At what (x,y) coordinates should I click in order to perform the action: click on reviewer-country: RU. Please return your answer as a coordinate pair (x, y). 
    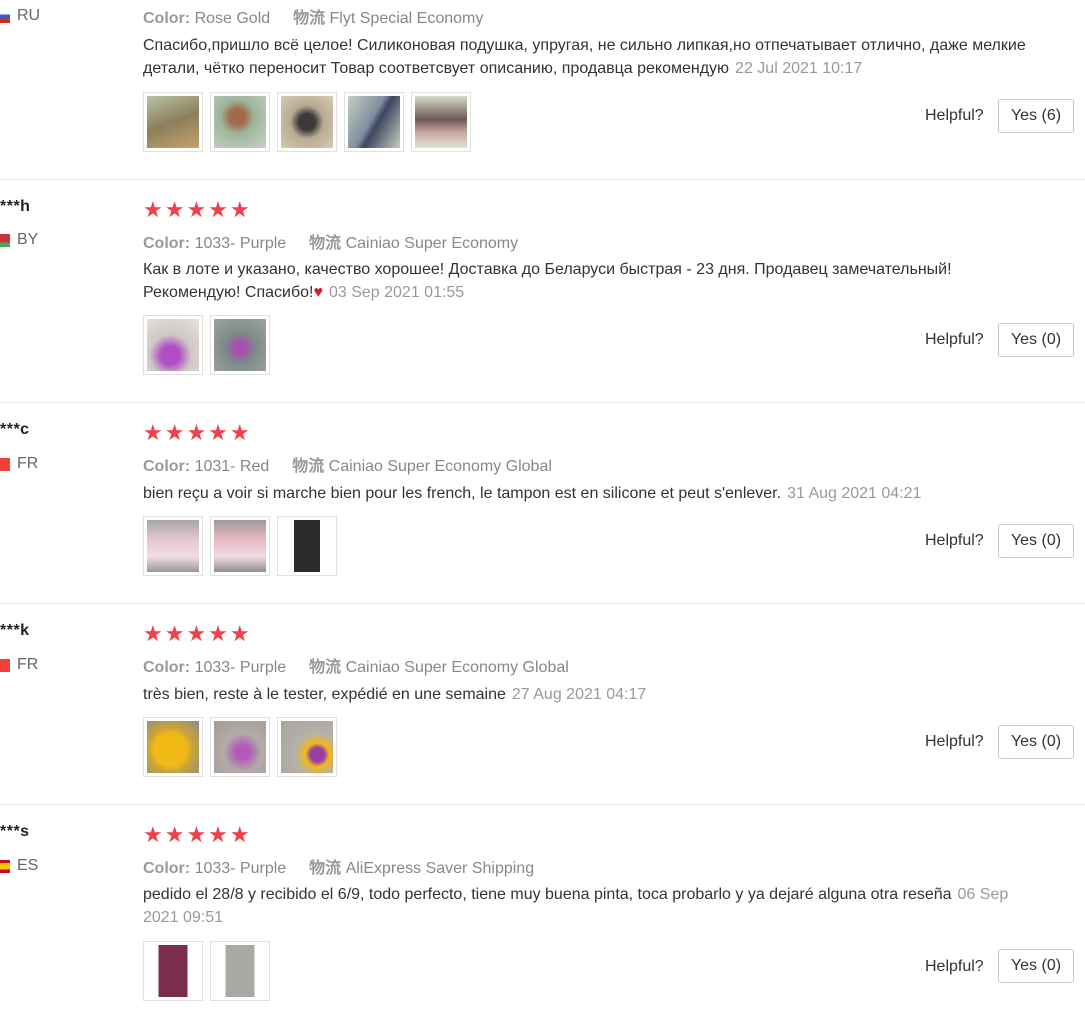
    Looking at the image, I should click on (20, 16).